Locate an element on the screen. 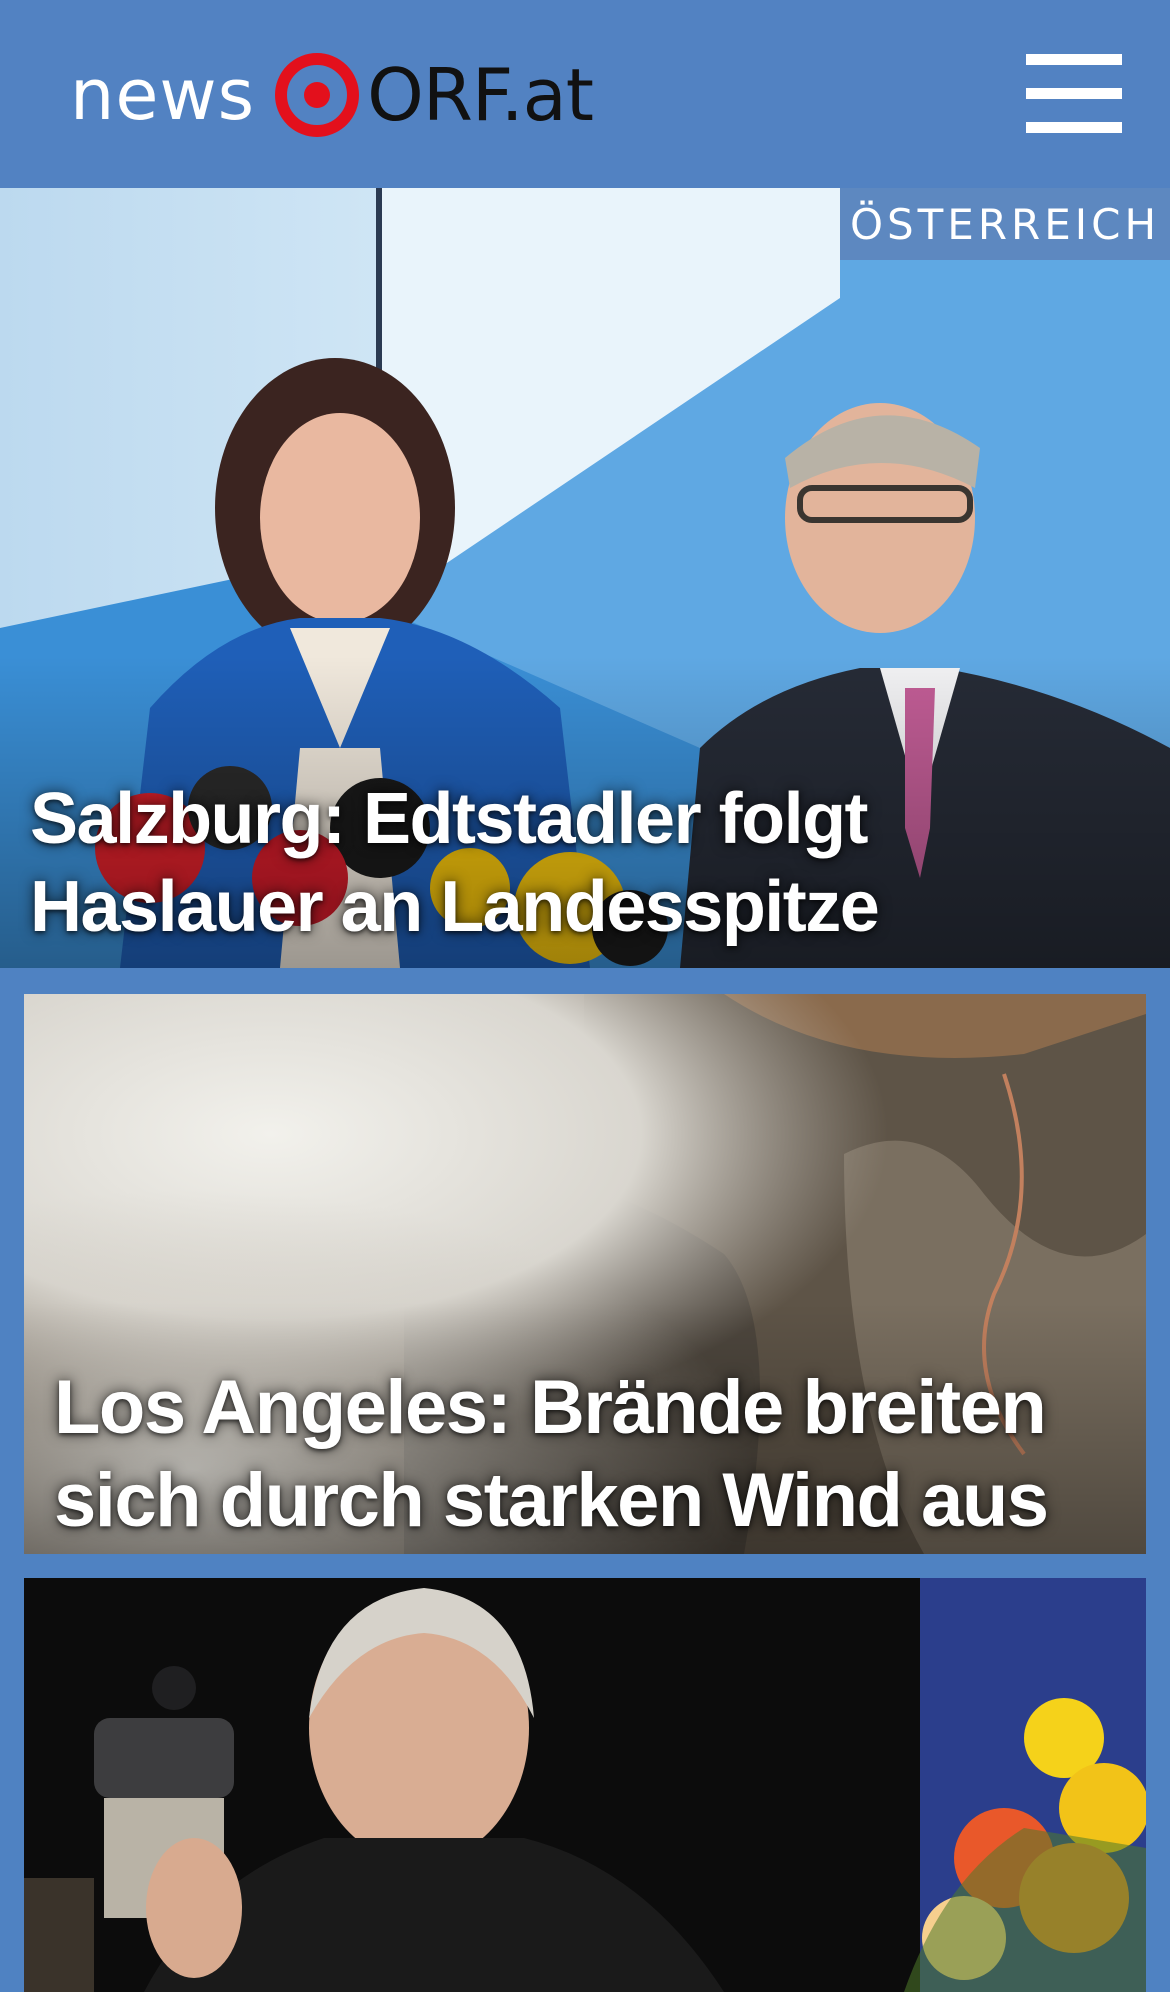 The height and width of the screenshot is (1992, 1170). logo-news-text: news is located at coordinates (163, 95).